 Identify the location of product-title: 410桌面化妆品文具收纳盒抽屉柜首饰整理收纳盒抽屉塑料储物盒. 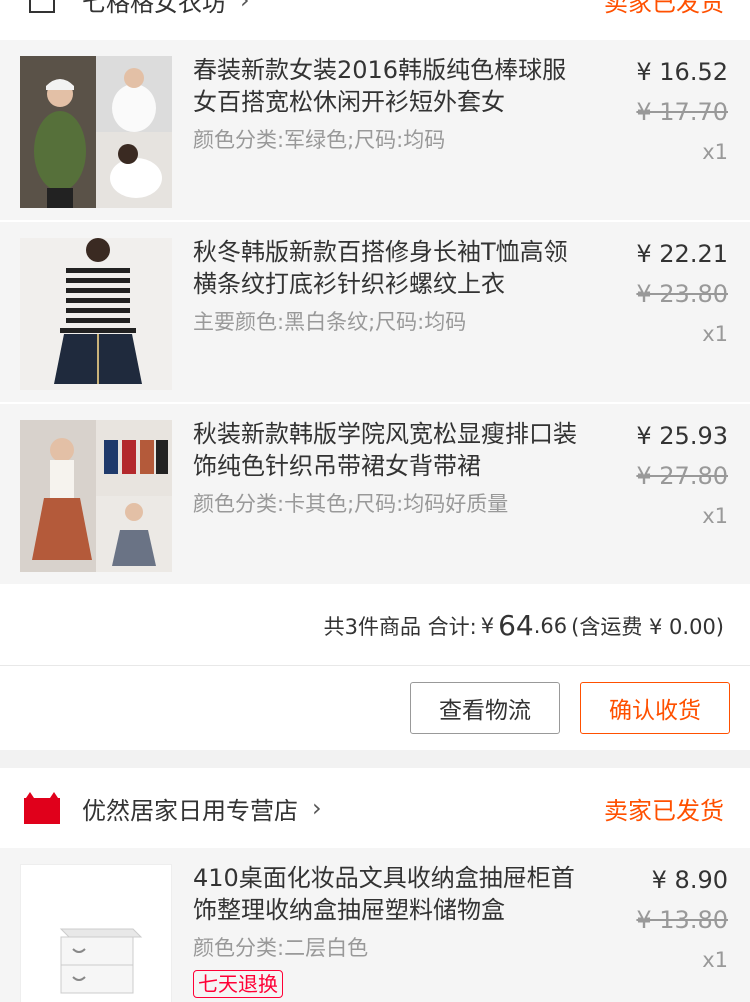
(391, 894).